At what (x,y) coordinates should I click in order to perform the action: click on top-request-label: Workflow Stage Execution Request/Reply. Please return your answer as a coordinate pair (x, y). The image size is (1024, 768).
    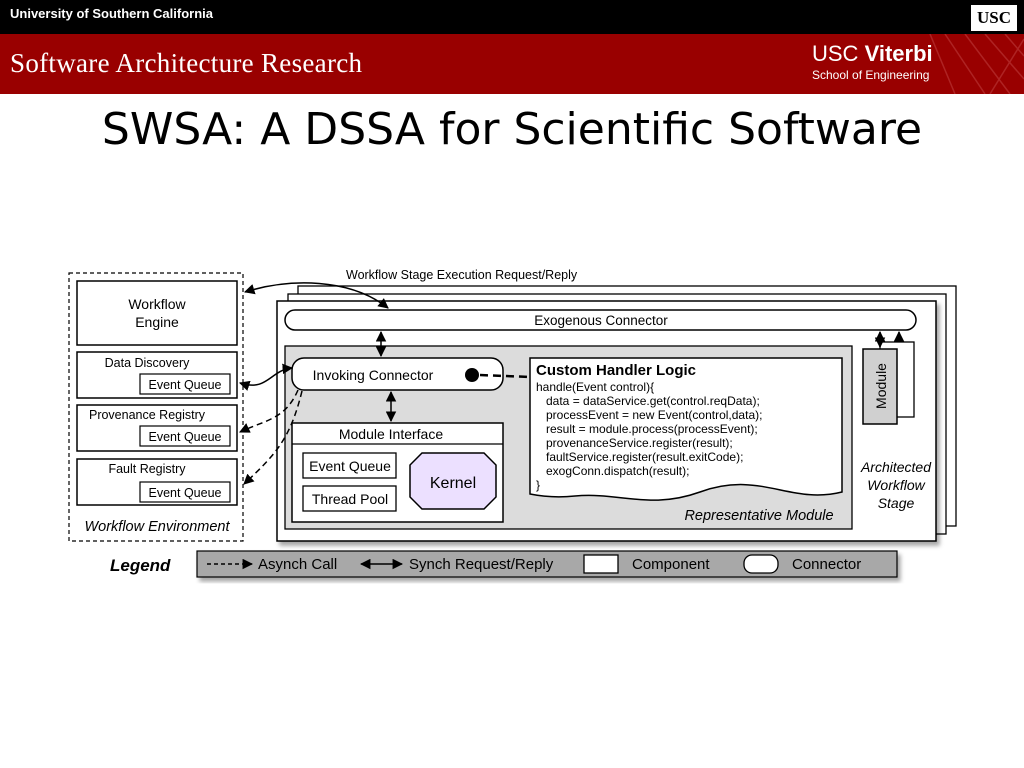
    Looking at the image, I should click on (462, 275).